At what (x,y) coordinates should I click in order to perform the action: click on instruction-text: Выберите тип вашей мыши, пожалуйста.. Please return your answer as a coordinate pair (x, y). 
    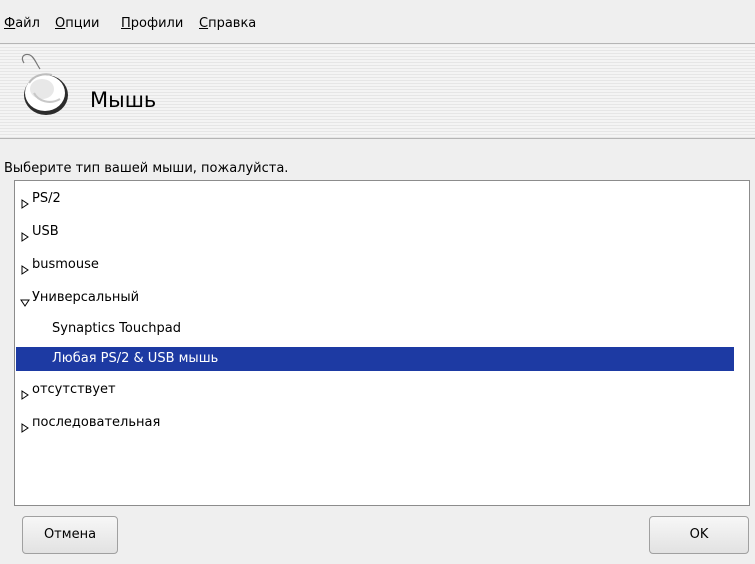
    Looking at the image, I should click on (146, 168).